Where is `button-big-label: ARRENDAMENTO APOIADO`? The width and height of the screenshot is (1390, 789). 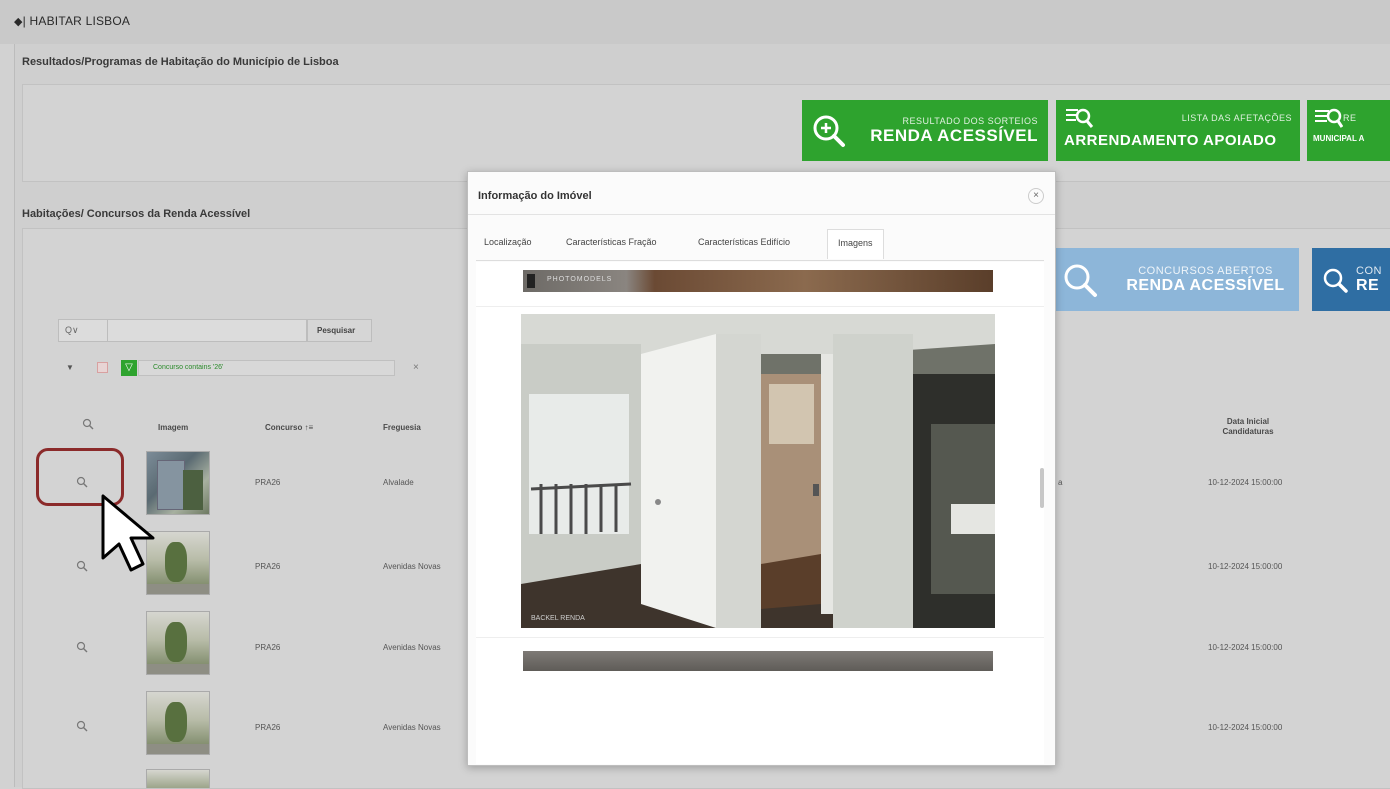
button-big-label: ARRENDAMENTO APOIADO is located at coordinates (1170, 140).